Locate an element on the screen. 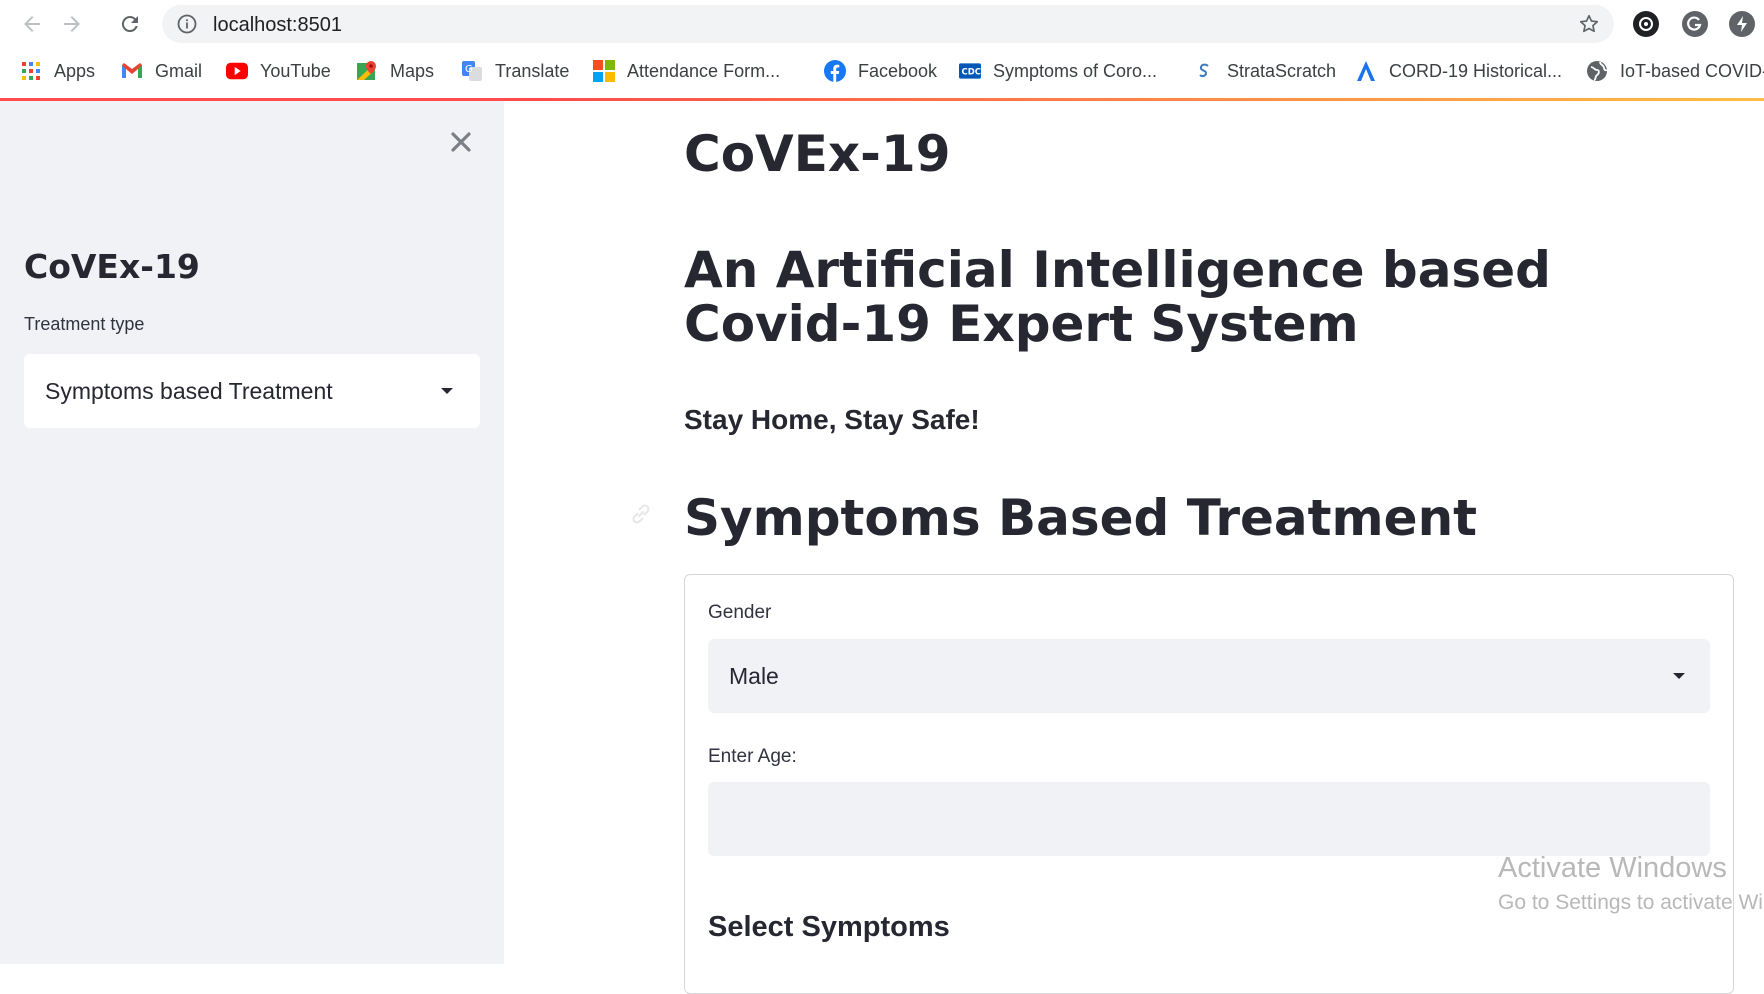 This screenshot has height=994, width=1764. treatment-type-label: Treatment type is located at coordinates (84, 324).